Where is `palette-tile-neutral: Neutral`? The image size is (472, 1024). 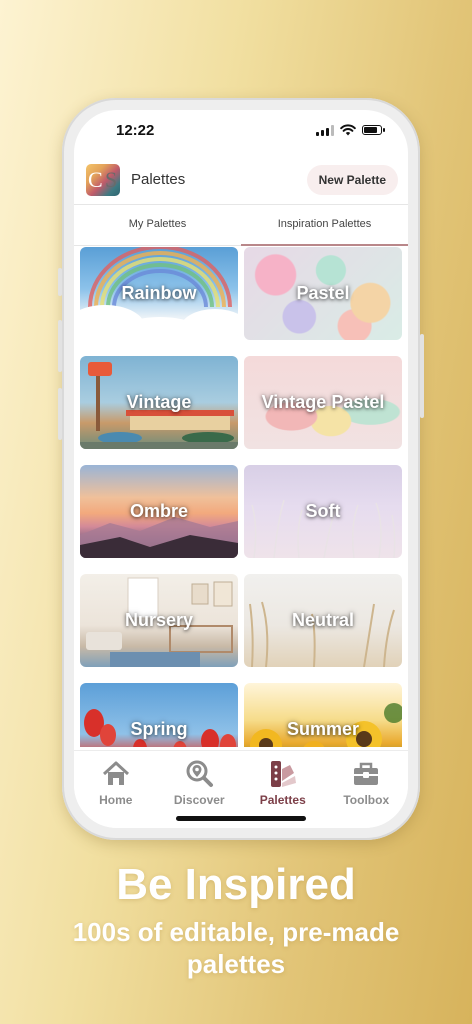 palette-tile-neutral: Neutral is located at coordinates (323, 620).